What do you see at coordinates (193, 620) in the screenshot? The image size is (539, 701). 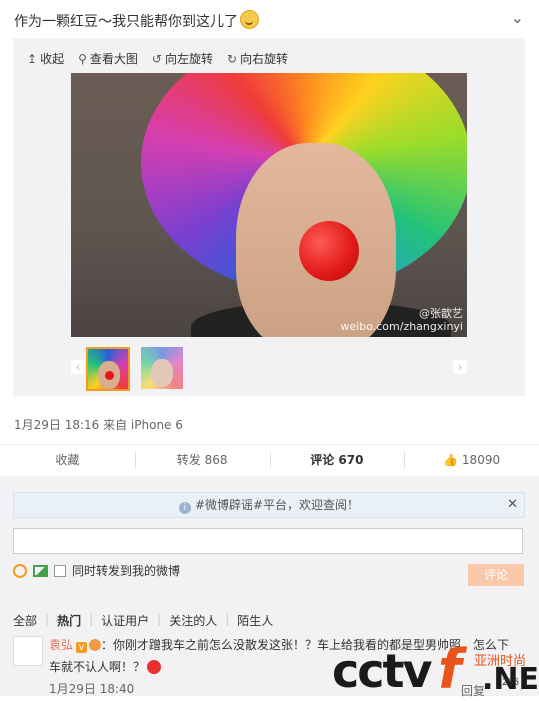 I see `filter-following: 关注的人` at bounding box center [193, 620].